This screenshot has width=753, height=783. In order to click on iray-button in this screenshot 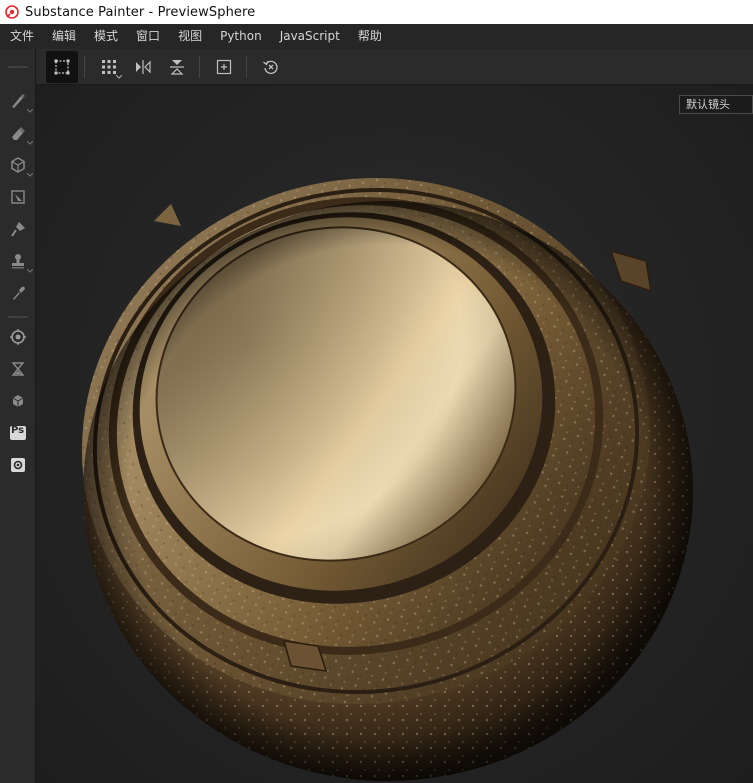, I will do `click(18, 401)`.